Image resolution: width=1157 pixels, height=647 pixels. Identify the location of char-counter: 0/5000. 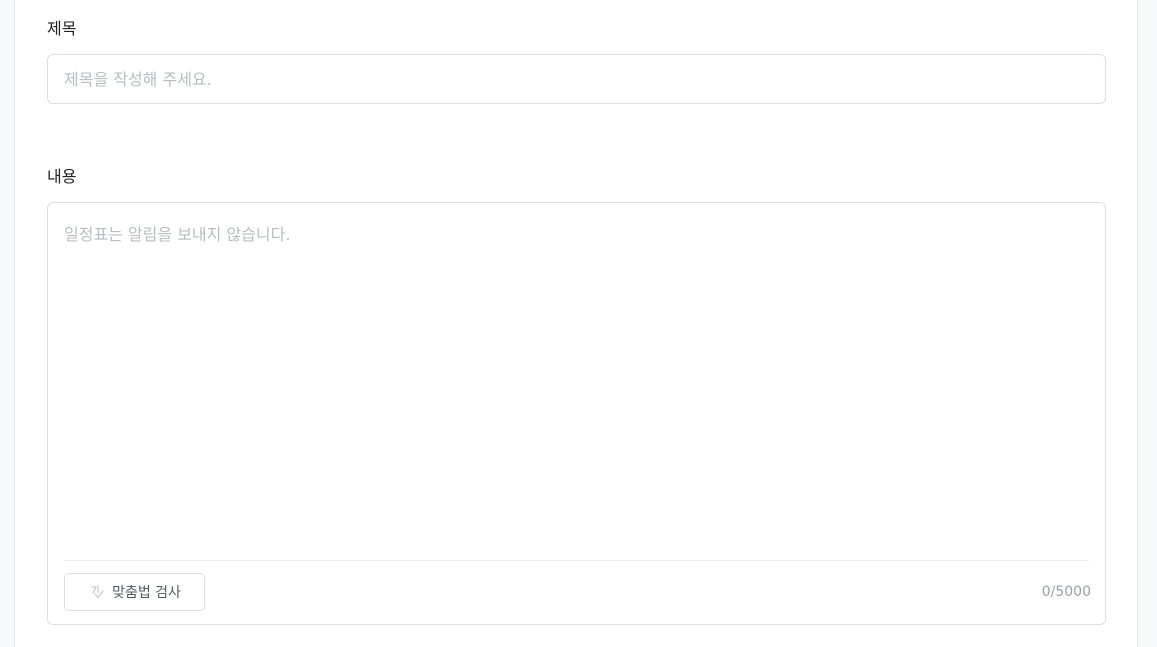
(1066, 592).